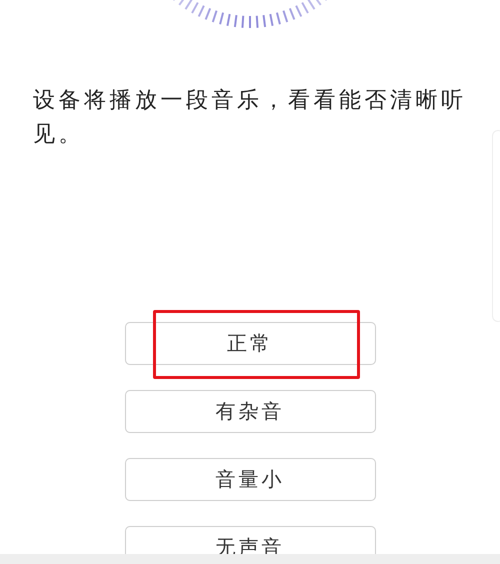 This screenshot has width=500, height=564. What do you see at coordinates (250, 411) in the screenshot?
I see `option-button: 有杂音` at bounding box center [250, 411].